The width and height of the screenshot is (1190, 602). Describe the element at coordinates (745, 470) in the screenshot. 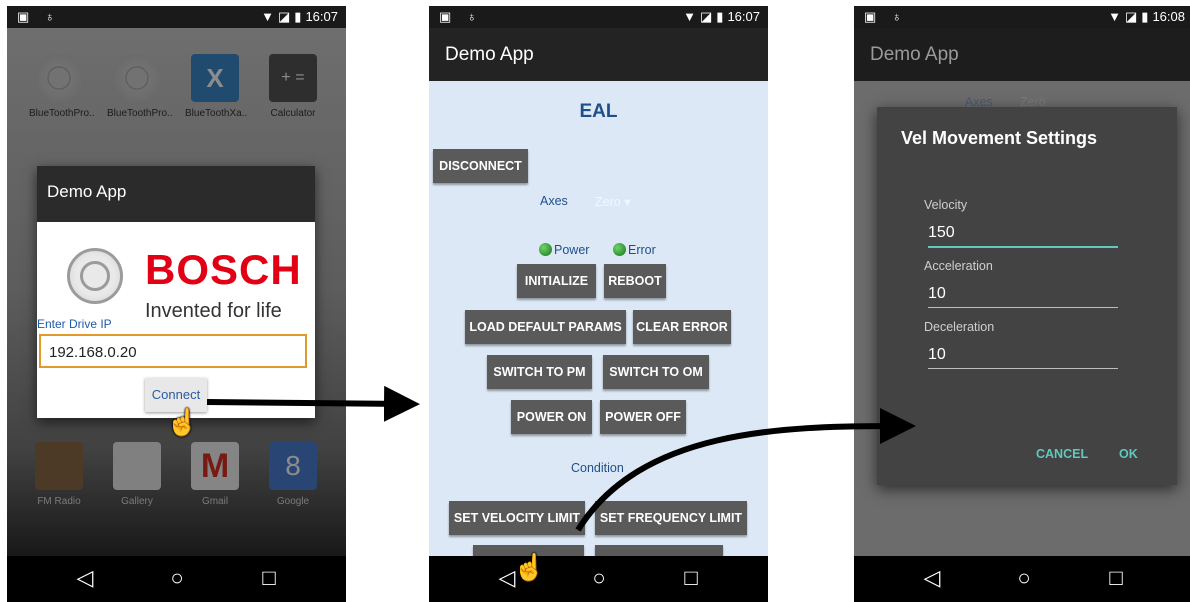

I see `arrow-move-velocity-to-dialog` at that location.